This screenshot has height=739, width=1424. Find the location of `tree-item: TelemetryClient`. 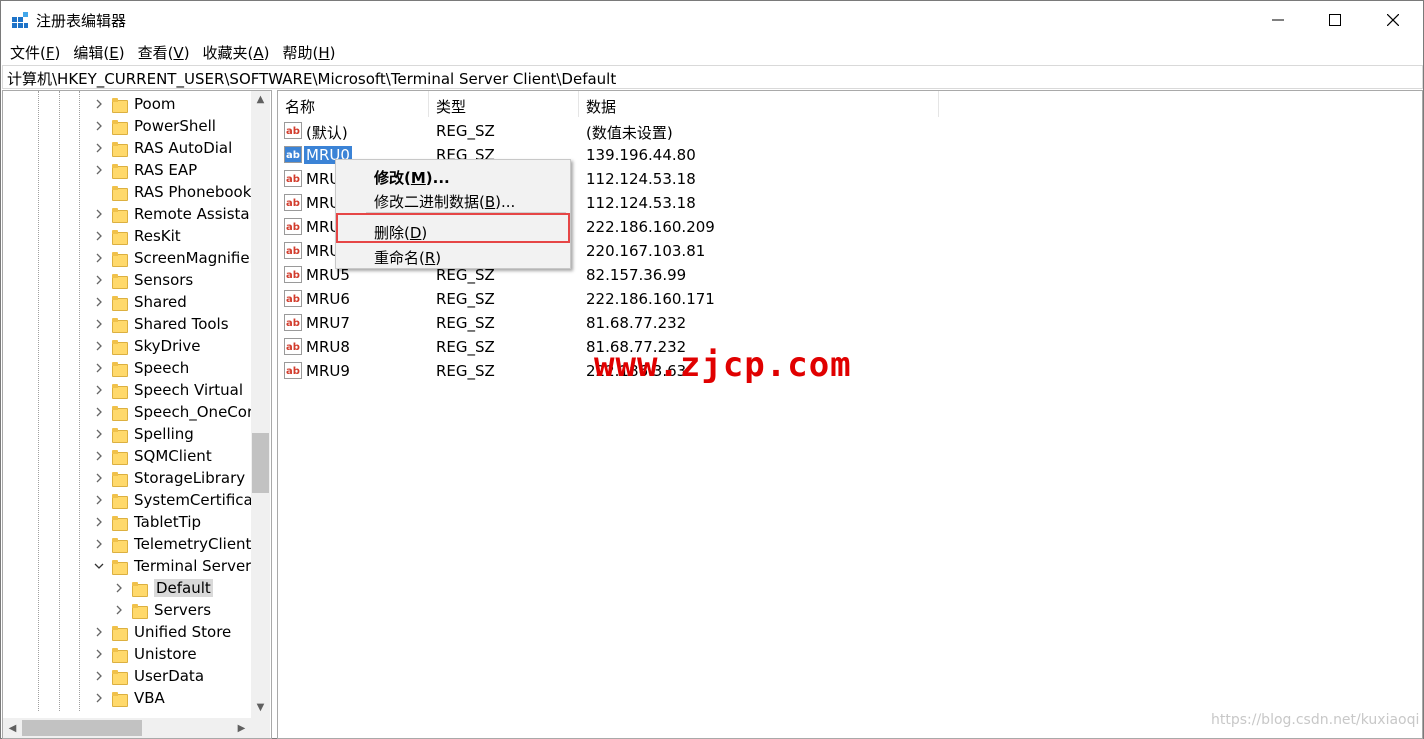

tree-item: TelemetryClient is located at coordinates (171, 544).